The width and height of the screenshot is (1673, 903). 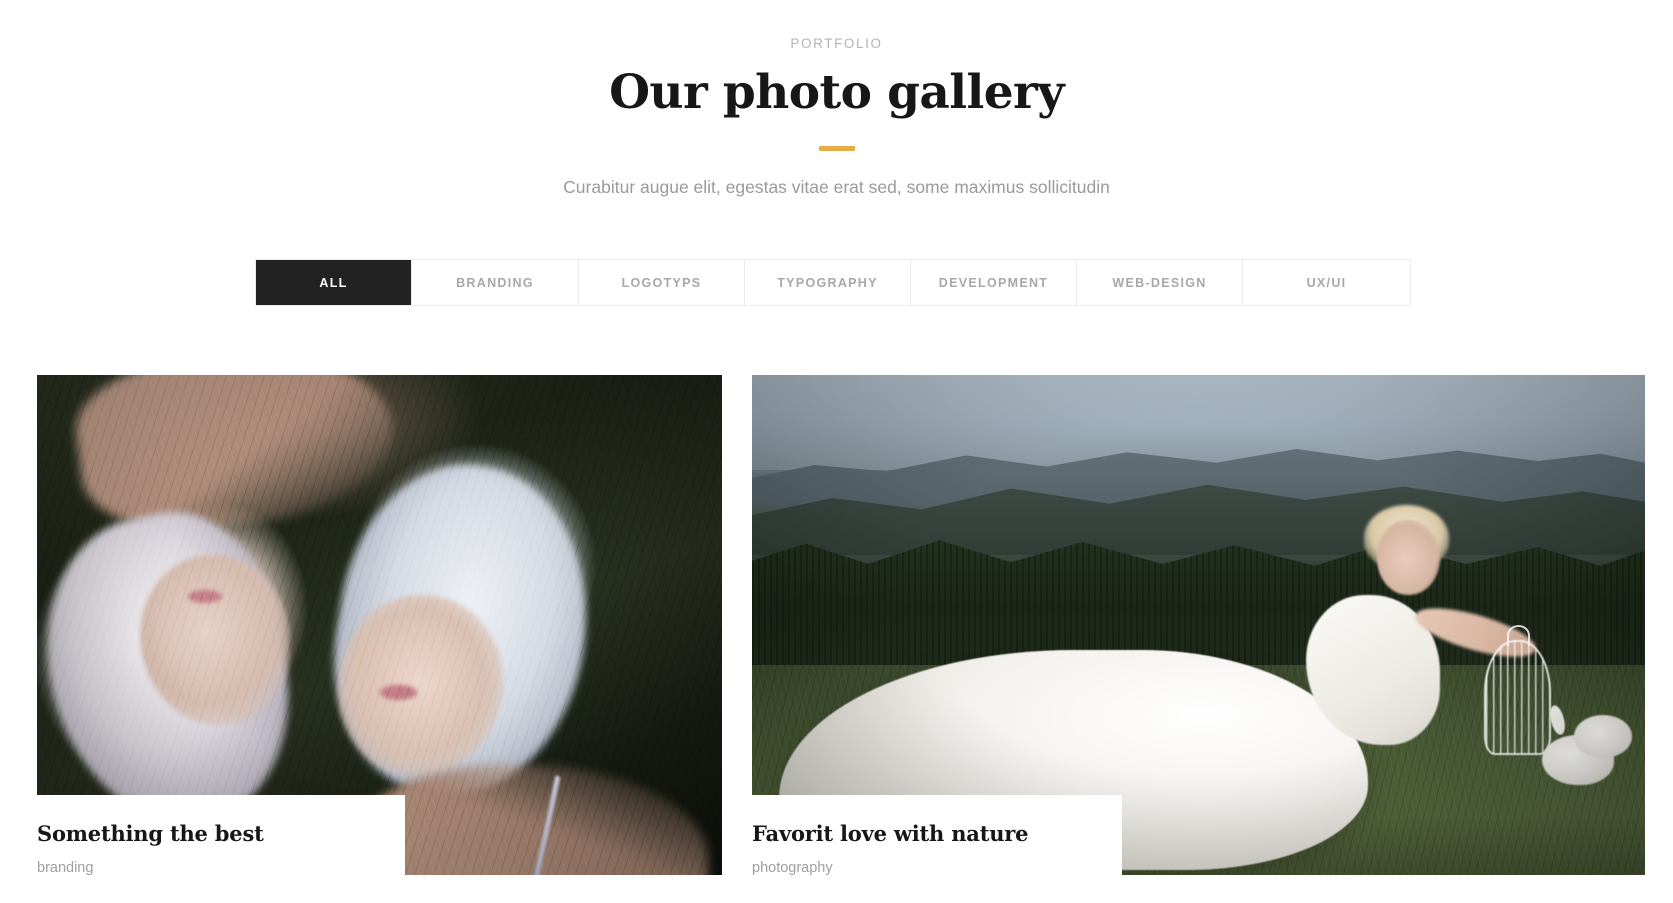 I want to click on filter-tab-typography: TYPOGRAPHY, so click(x=828, y=282).